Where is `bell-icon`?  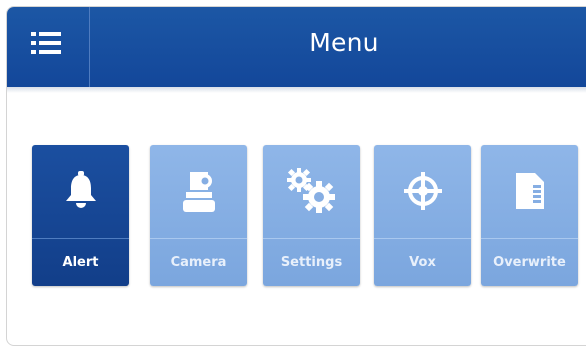
bell-icon is located at coordinates (80, 189).